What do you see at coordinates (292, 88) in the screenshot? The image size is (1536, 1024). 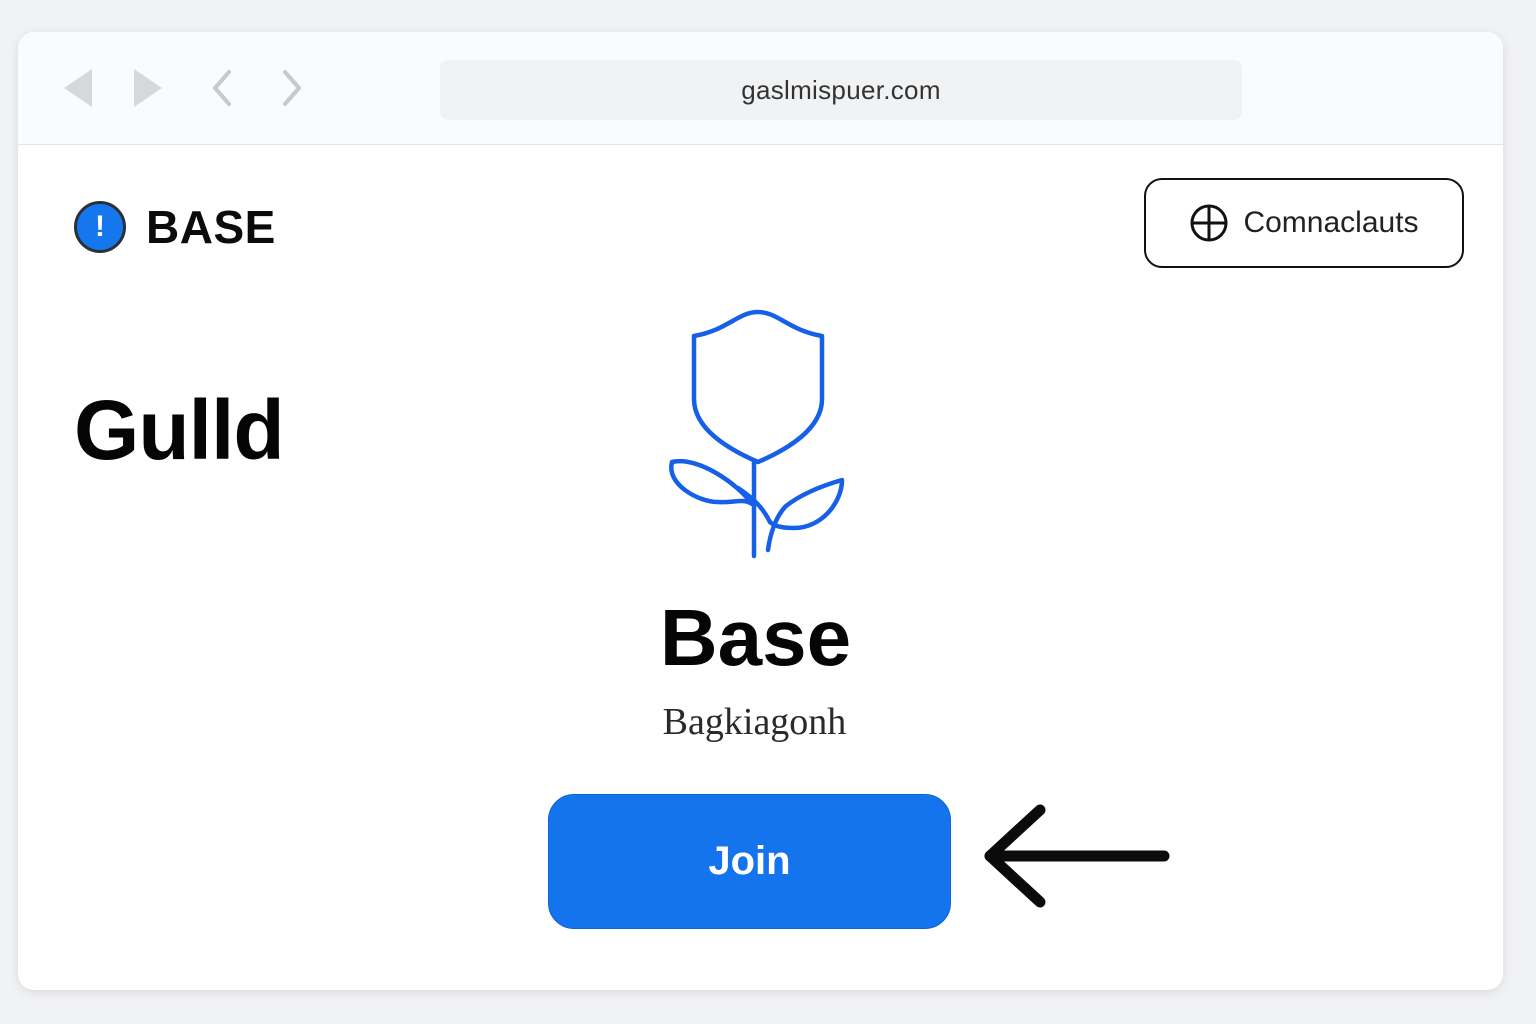 I see `chevron-right-icon` at bounding box center [292, 88].